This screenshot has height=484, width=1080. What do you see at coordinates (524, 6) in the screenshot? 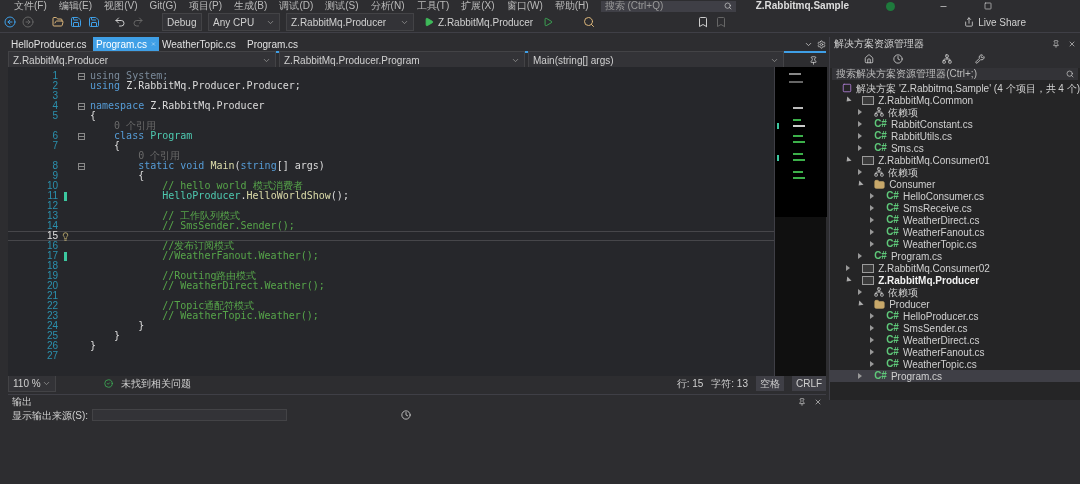
I see `menu-item: 窗口(W)` at bounding box center [524, 6].